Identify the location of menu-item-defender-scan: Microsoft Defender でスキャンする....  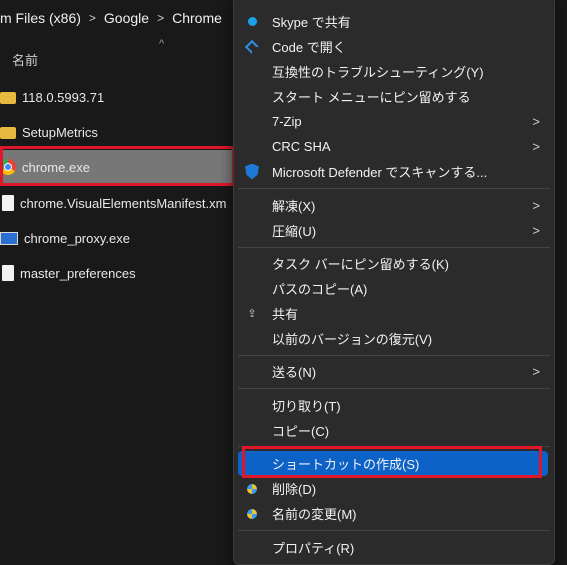
(393, 171).